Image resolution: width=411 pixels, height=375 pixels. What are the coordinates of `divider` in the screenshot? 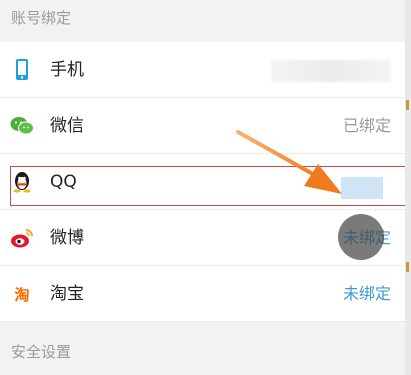 It's located at (202, 321).